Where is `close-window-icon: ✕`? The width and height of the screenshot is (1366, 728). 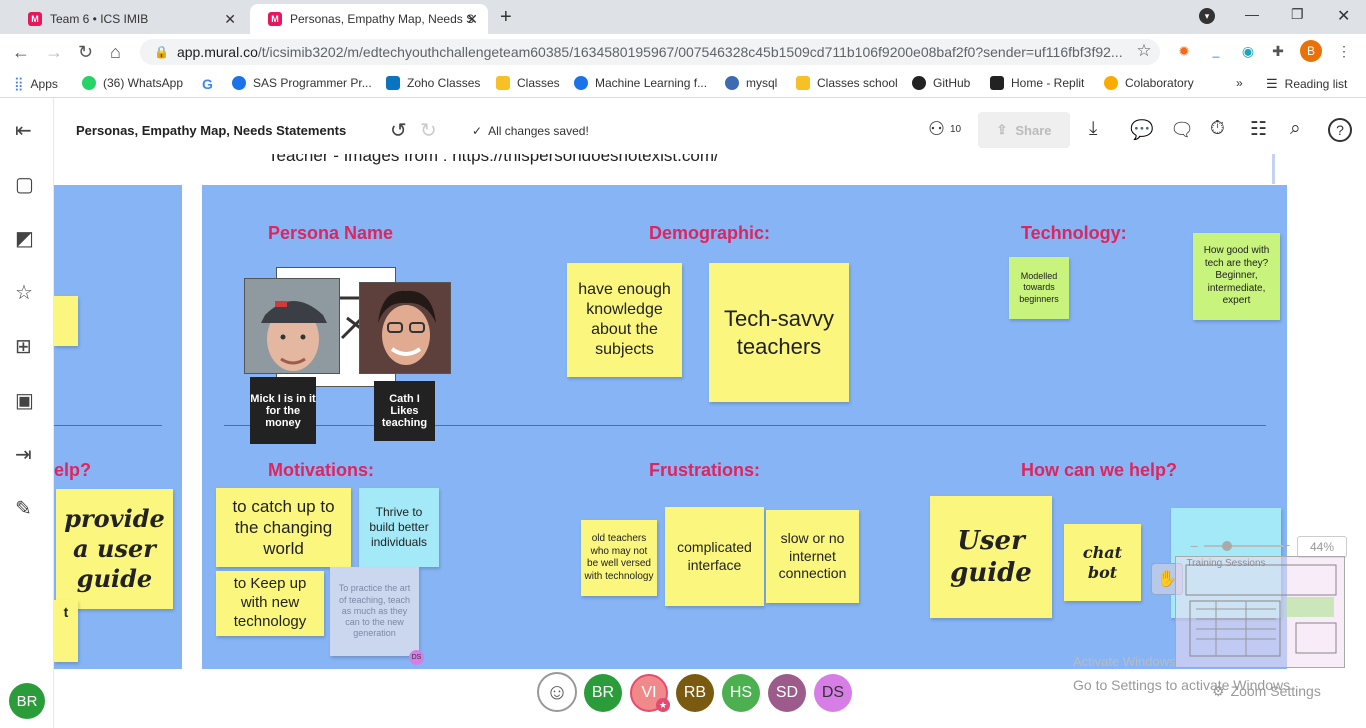
close-window-icon: ✕ is located at coordinates (1343, 16).